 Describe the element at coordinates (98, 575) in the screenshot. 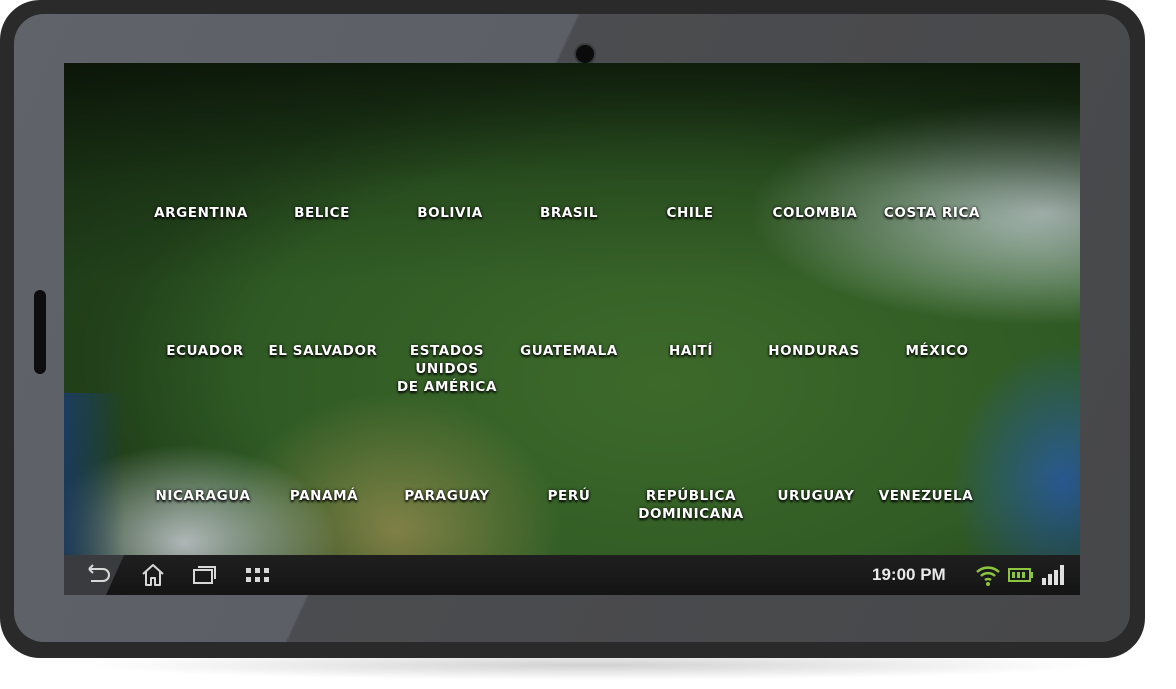

I see `back-icon` at that location.